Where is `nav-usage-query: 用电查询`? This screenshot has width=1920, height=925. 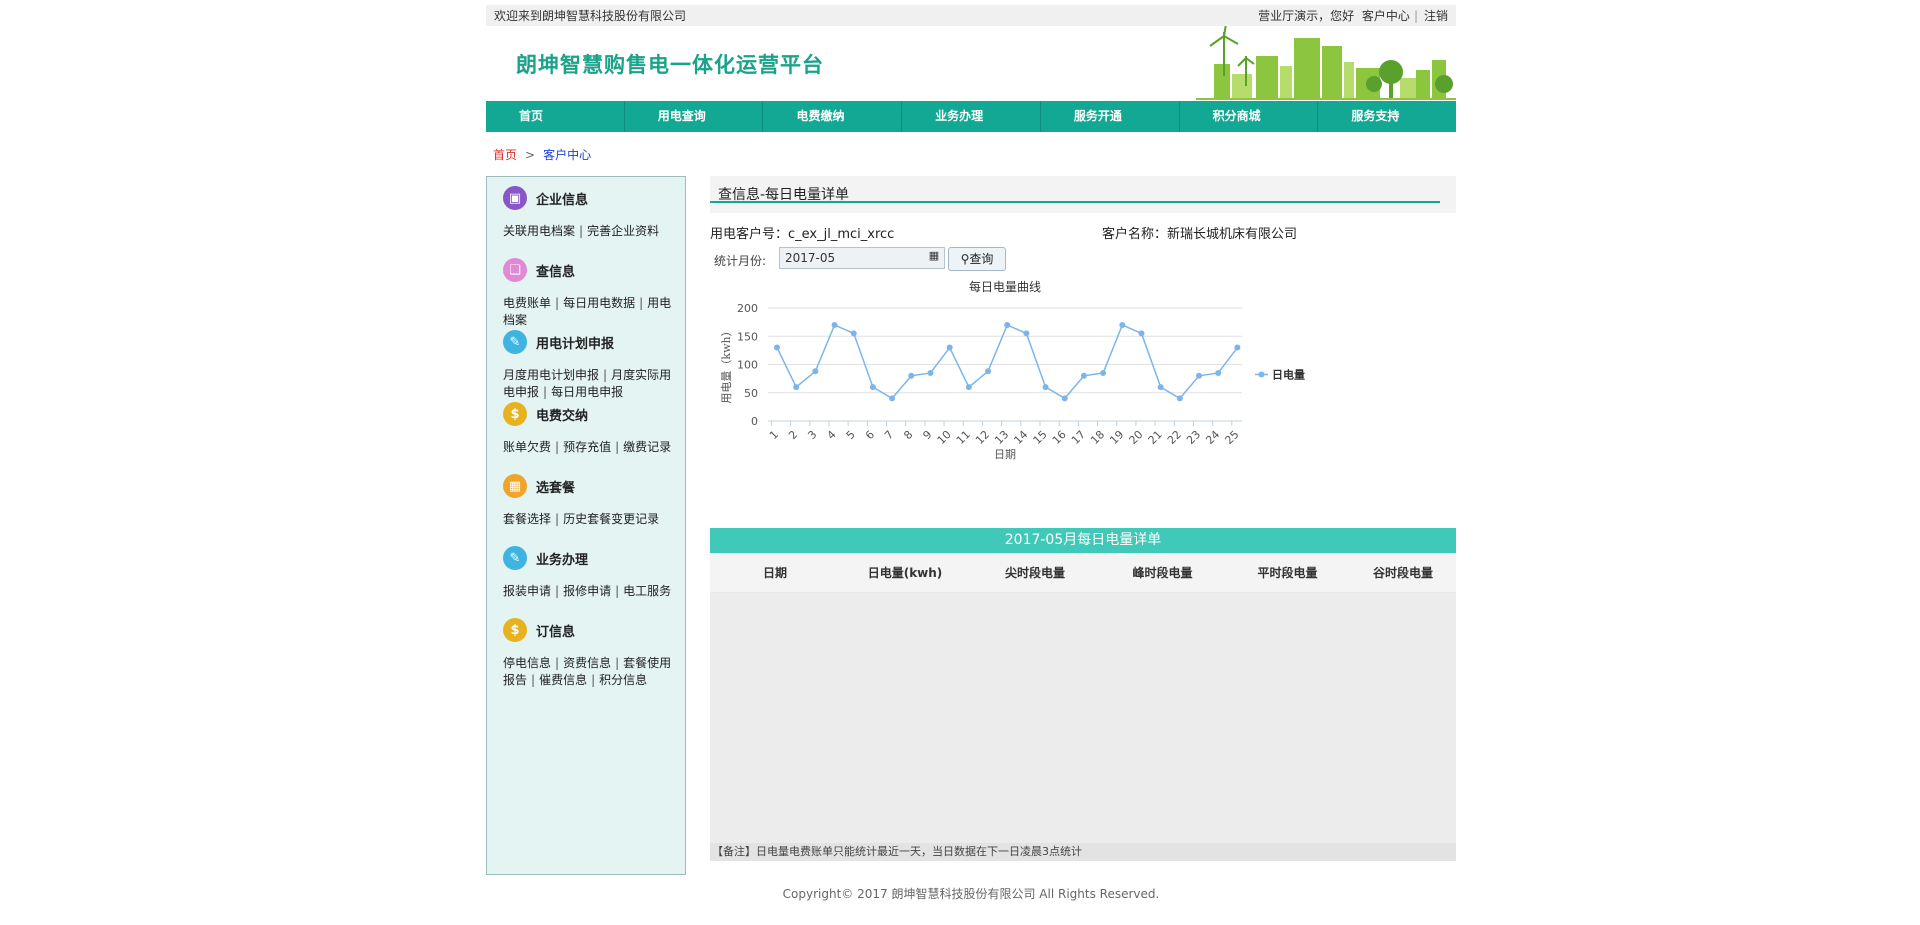 nav-usage-query: 用电查询 is located at coordinates (694, 116).